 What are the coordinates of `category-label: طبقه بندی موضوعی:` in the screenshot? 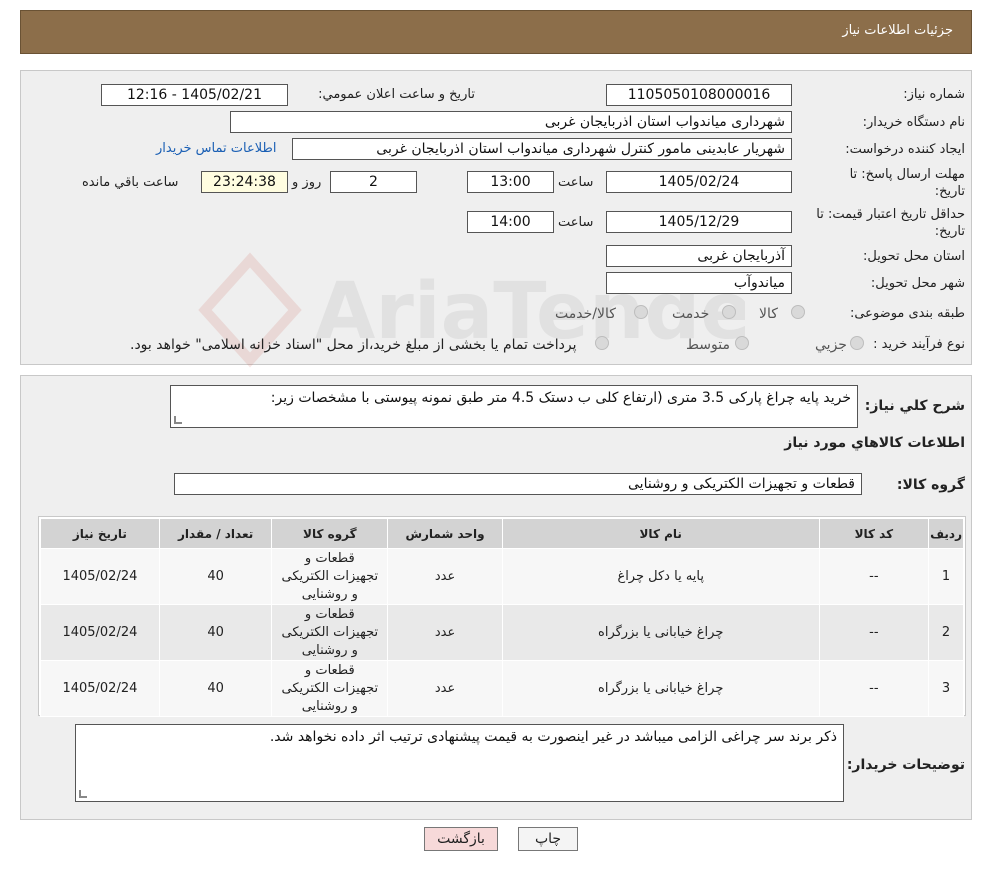 It's located at (907, 313).